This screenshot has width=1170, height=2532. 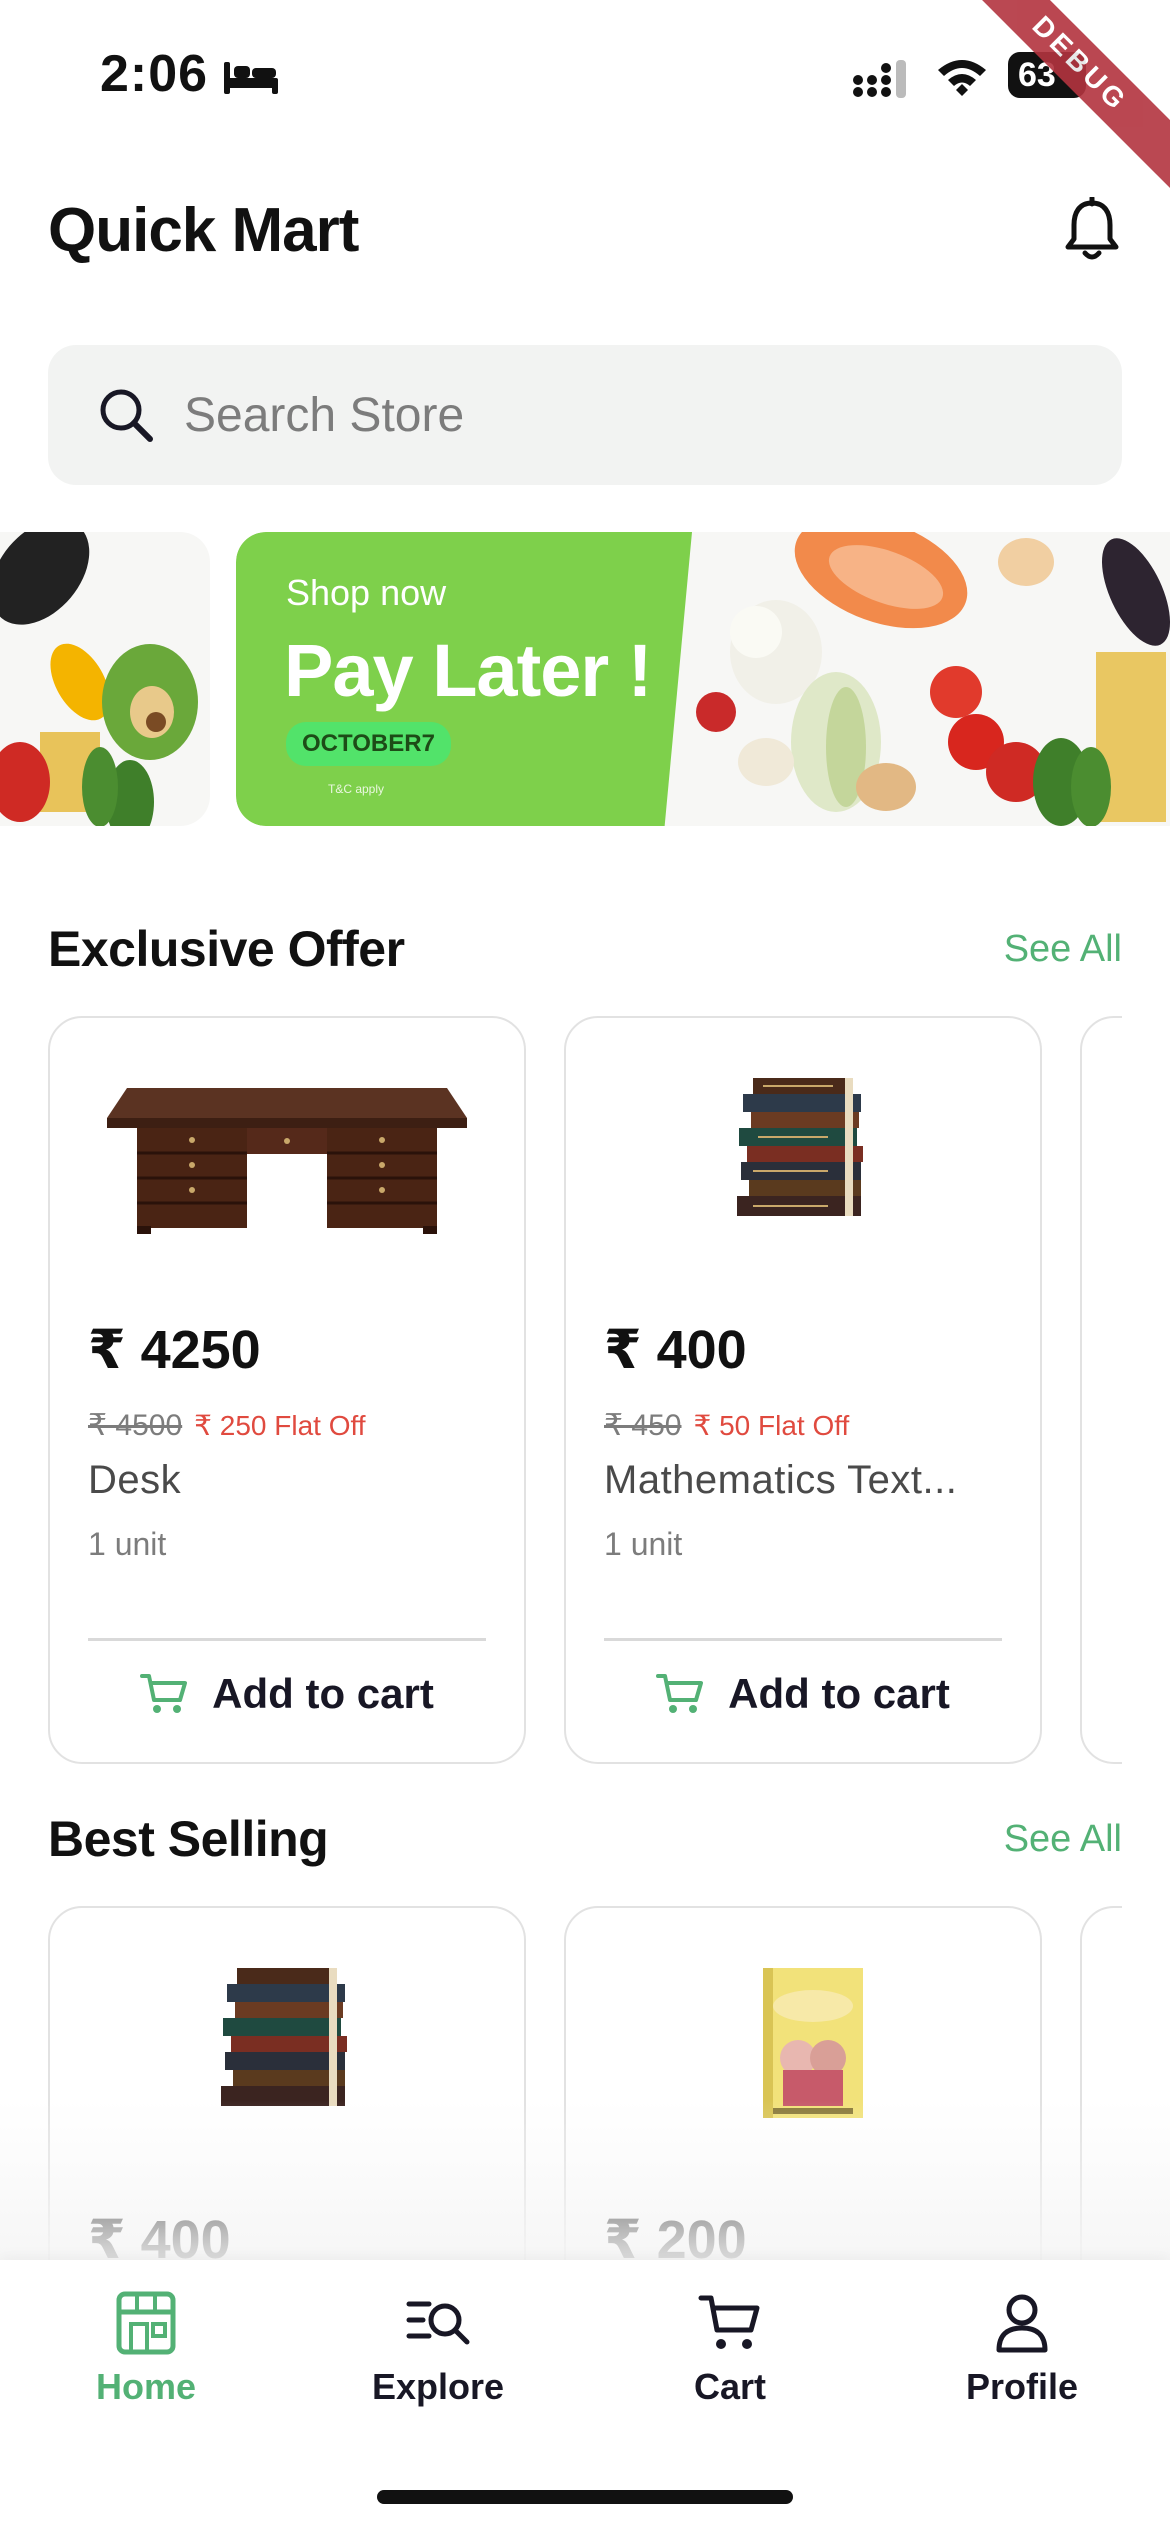 What do you see at coordinates (226, 949) in the screenshot?
I see `exclusive-offer-title: Exclusive Offer` at bounding box center [226, 949].